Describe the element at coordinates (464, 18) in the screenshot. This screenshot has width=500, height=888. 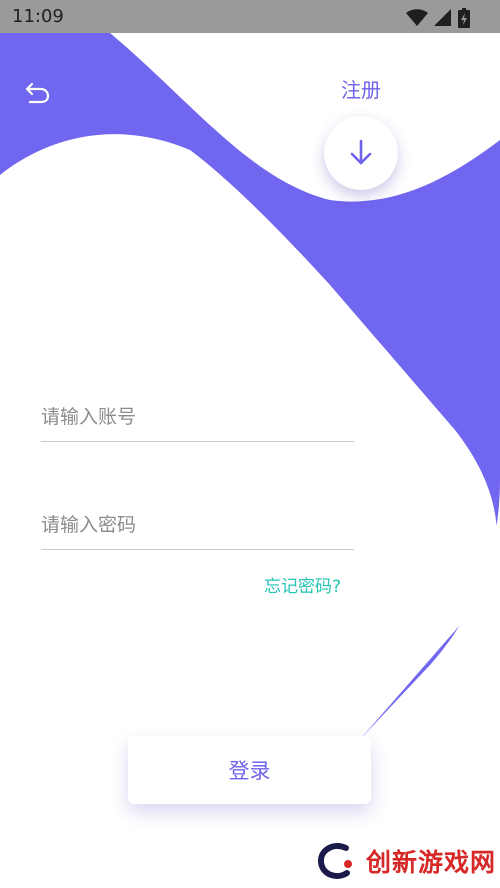
I see `battery-icon` at that location.